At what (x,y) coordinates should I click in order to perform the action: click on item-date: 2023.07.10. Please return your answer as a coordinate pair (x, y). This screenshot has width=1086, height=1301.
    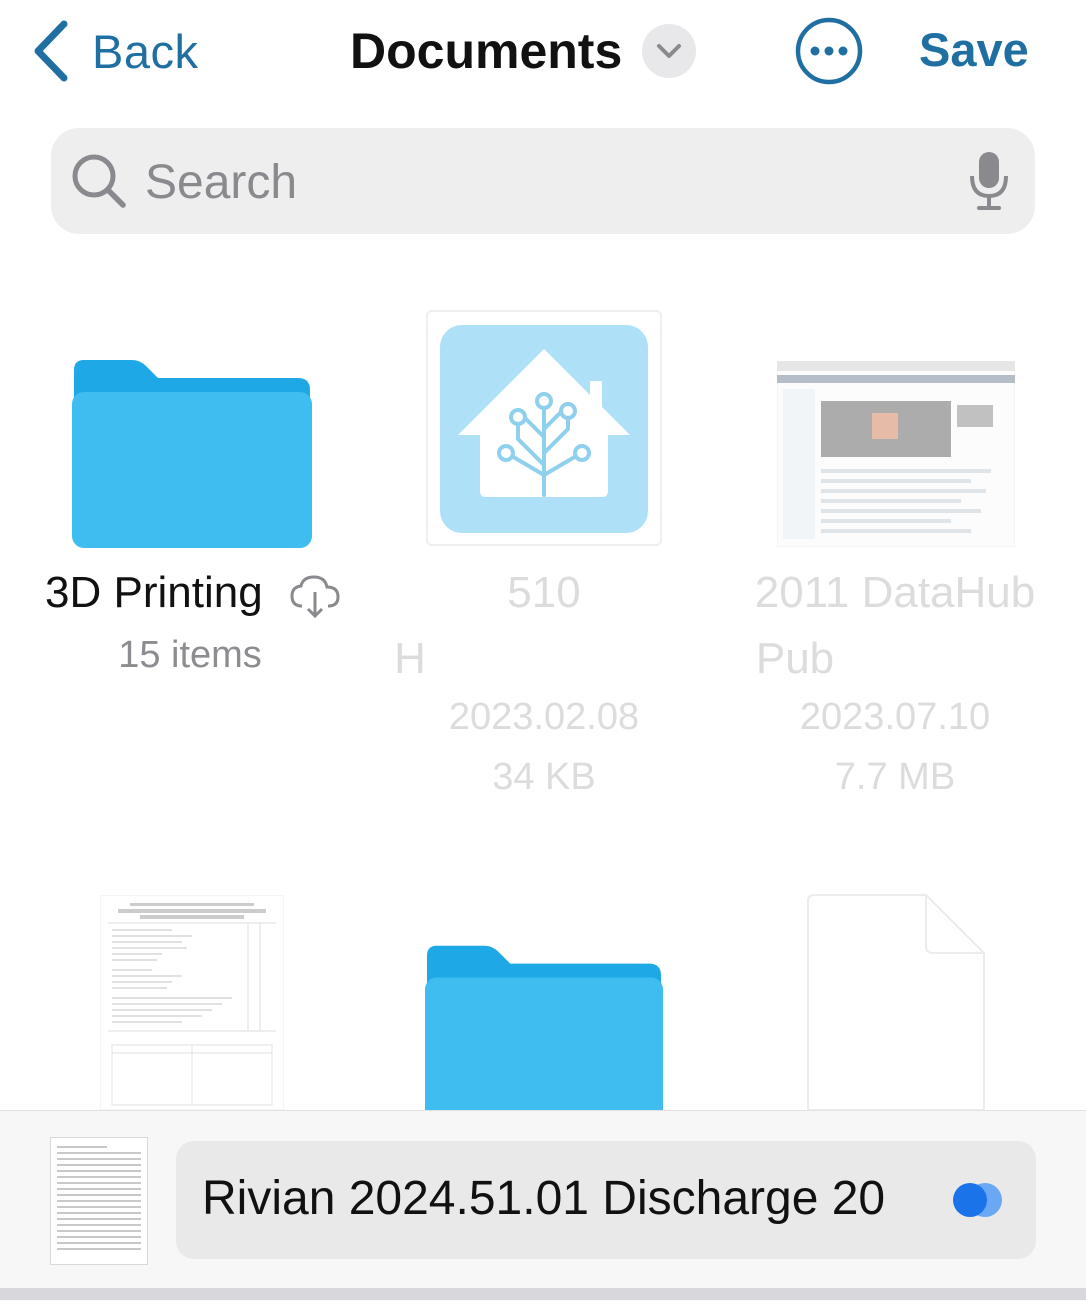
    Looking at the image, I should click on (895, 717).